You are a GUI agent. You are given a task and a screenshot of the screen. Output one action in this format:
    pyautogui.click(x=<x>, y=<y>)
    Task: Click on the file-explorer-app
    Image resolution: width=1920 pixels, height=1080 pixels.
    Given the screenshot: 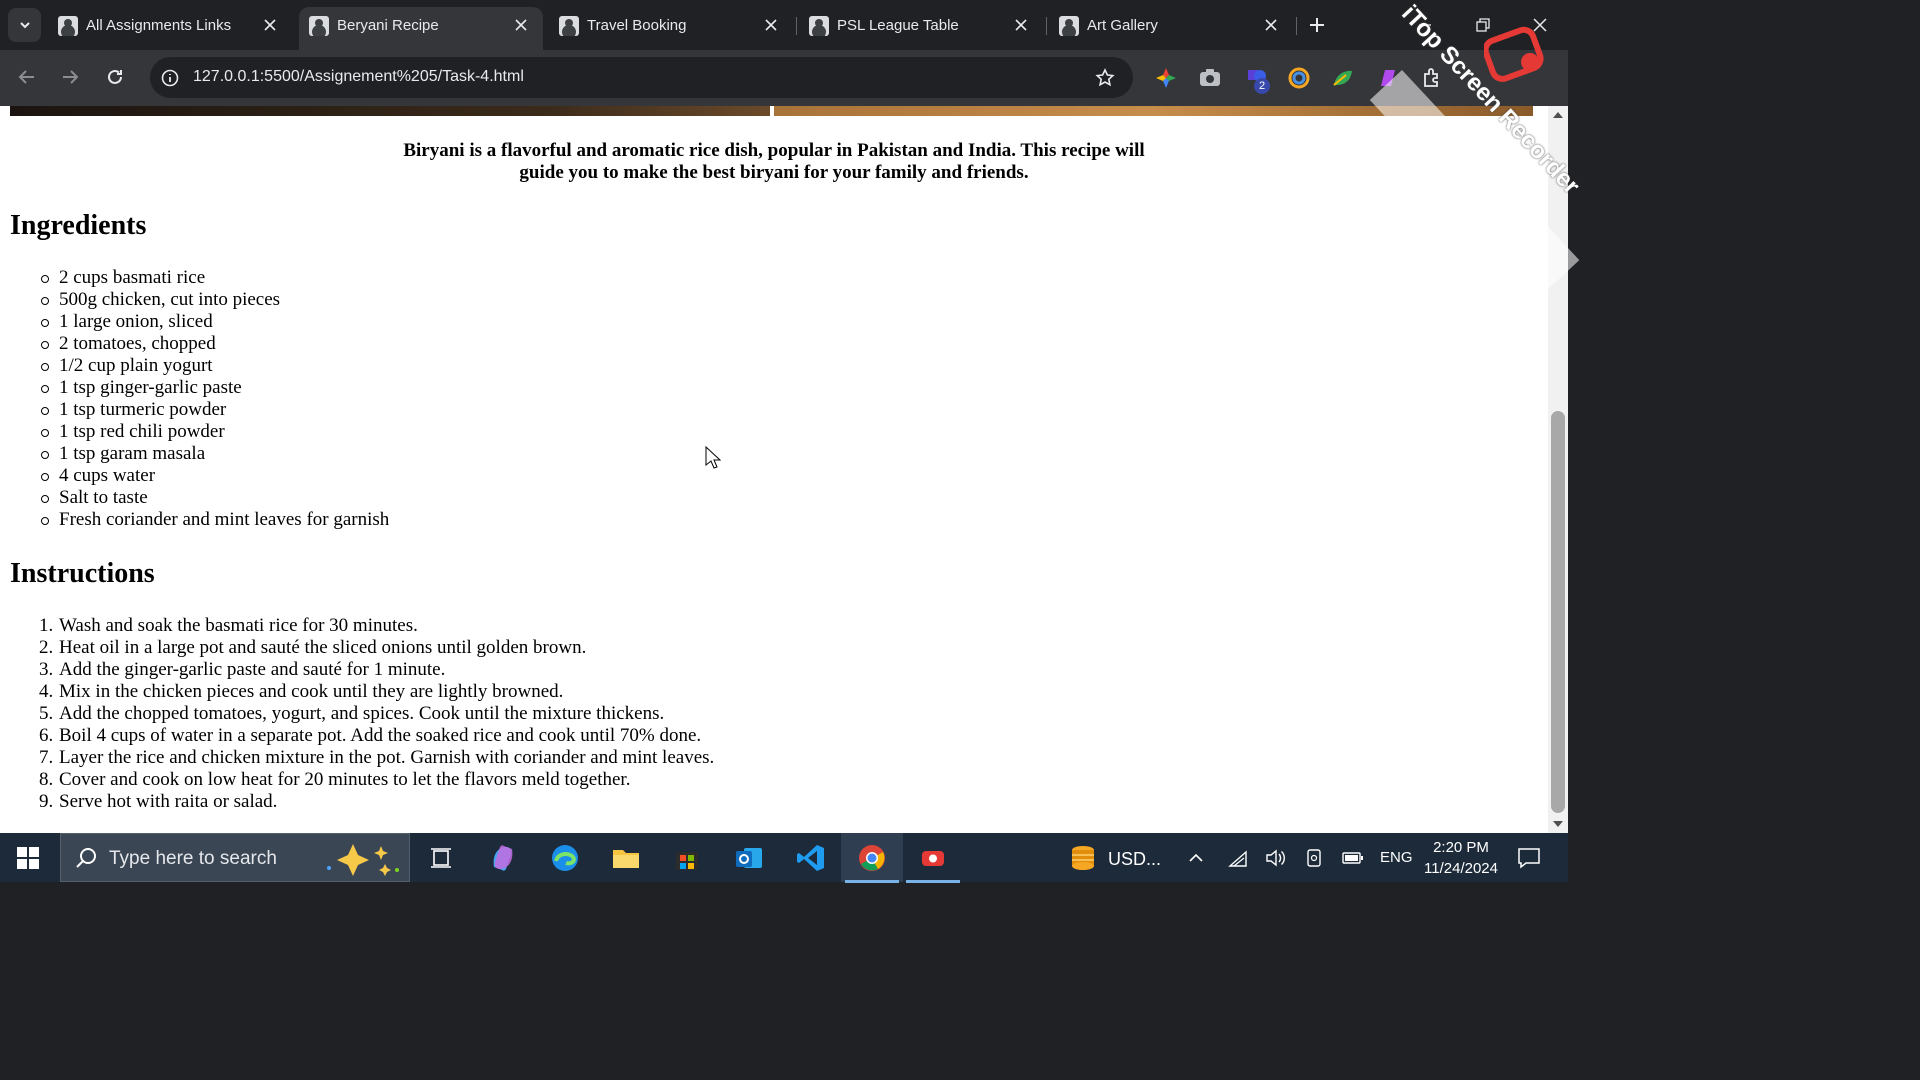 What is the action you would take?
    pyautogui.click(x=626, y=858)
    